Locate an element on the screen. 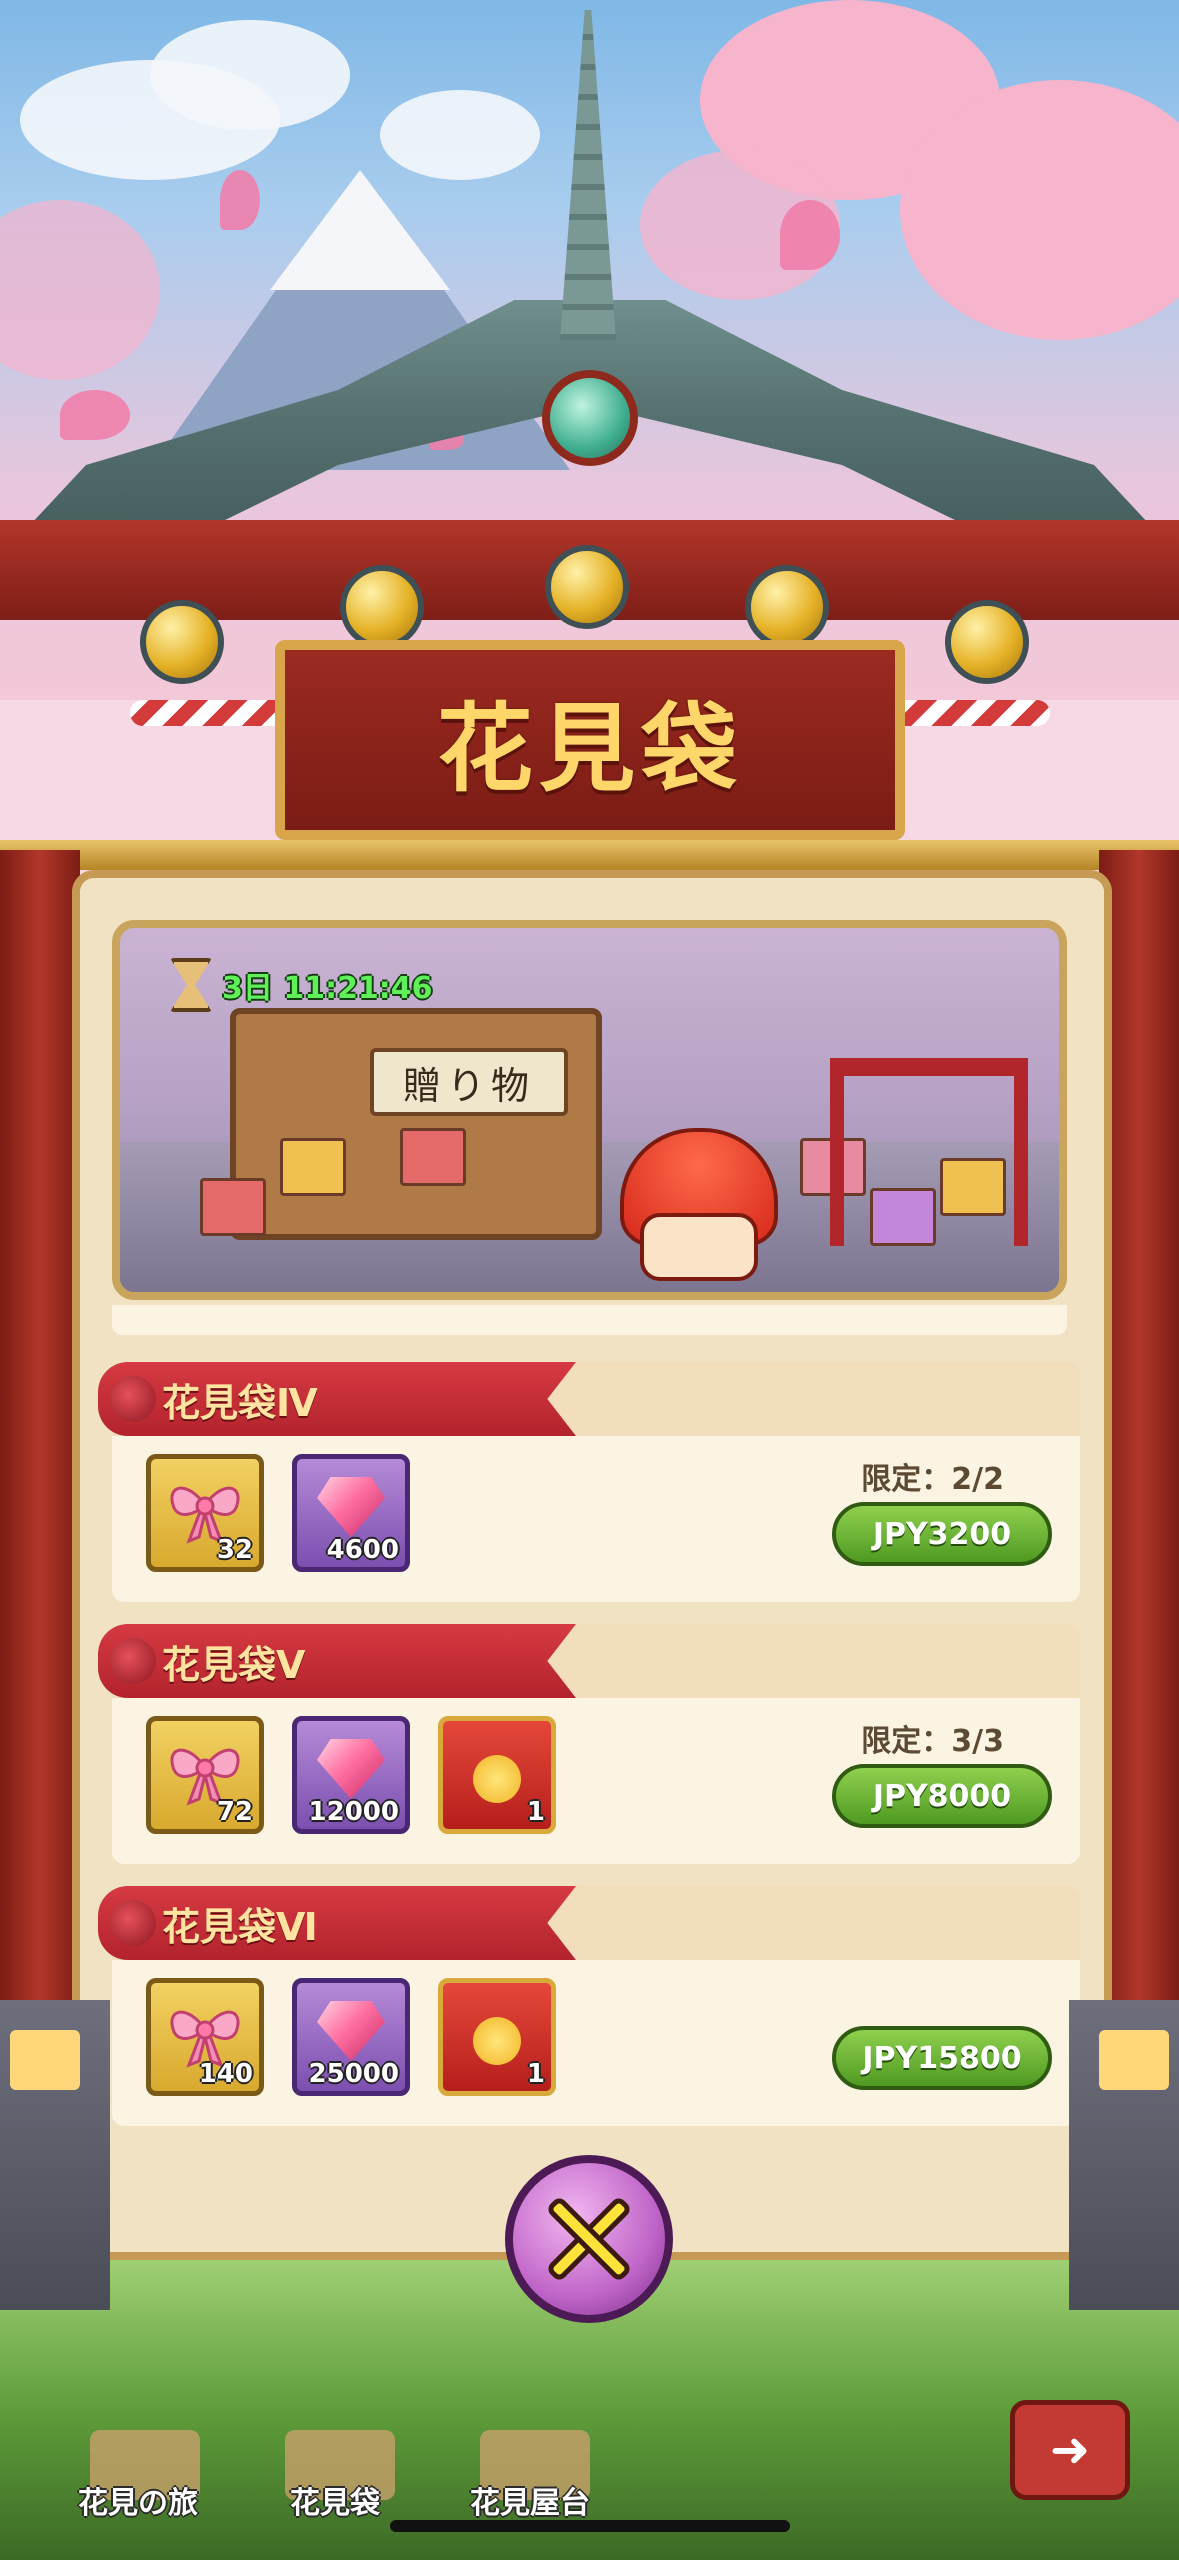 This screenshot has width=1179, height=2560. torii-gate is located at coordinates (929, 1152).